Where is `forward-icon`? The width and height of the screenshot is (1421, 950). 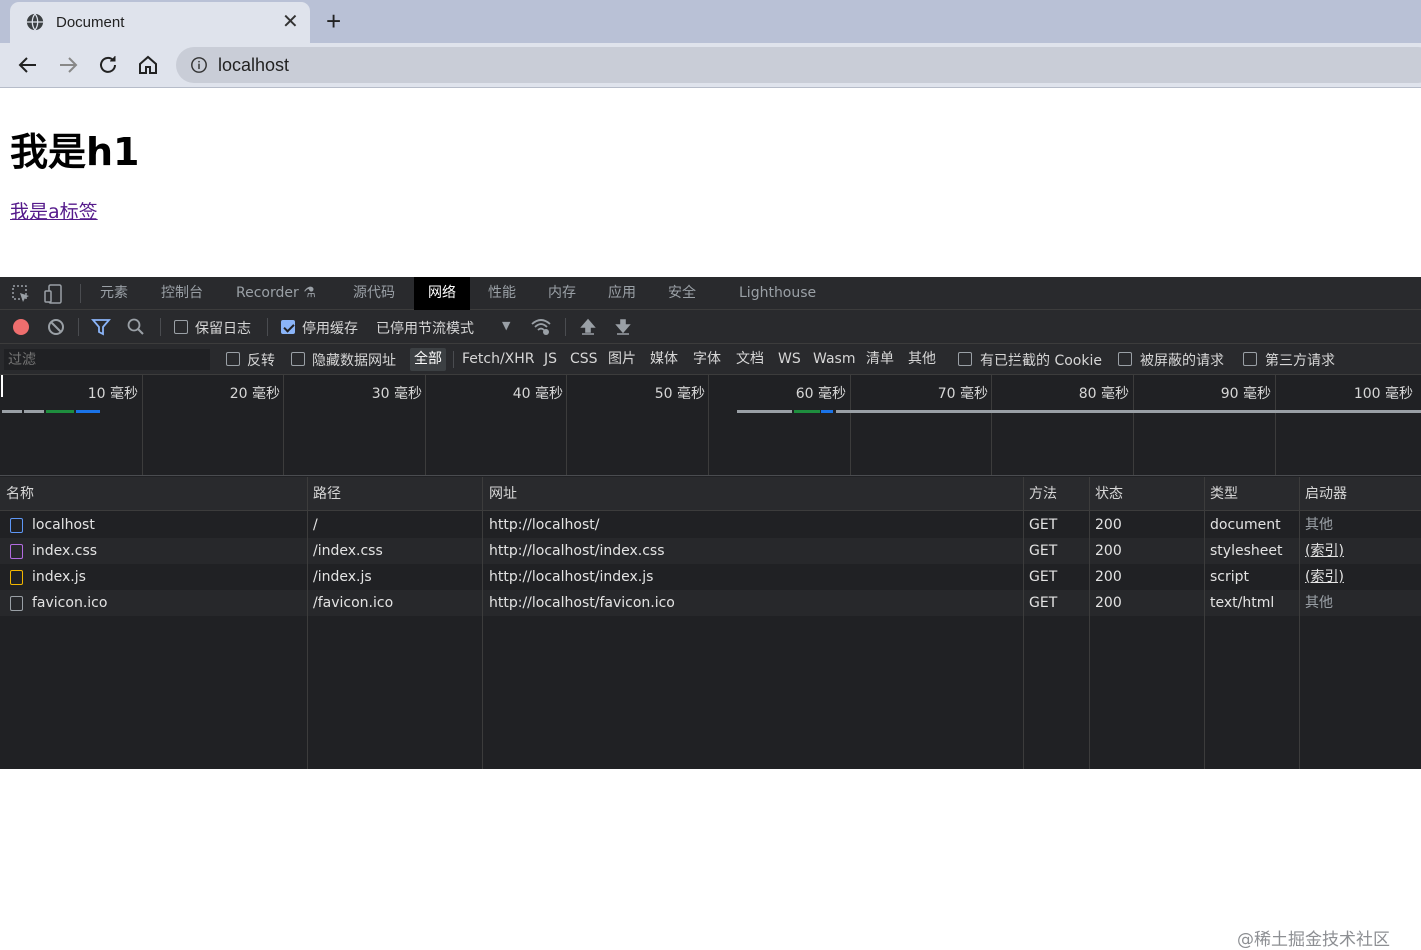 forward-icon is located at coordinates (68, 65).